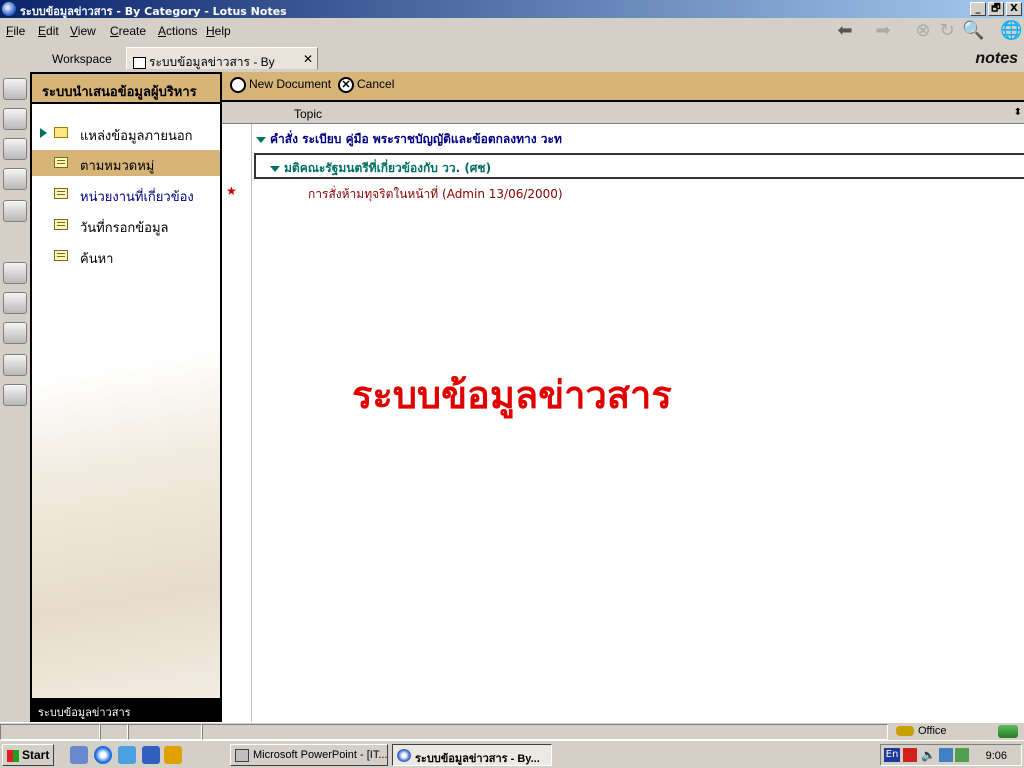 The image size is (1024, 768). Describe the element at coordinates (845, 32) in the screenshot. I see `back-arrow-icon: ⬅` at that location.